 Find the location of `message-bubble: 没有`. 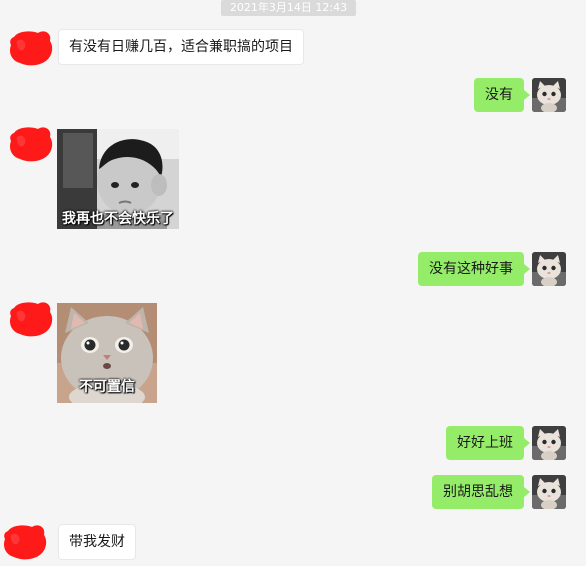

message-bubble: 没有 is located at coordinates (502, 95).